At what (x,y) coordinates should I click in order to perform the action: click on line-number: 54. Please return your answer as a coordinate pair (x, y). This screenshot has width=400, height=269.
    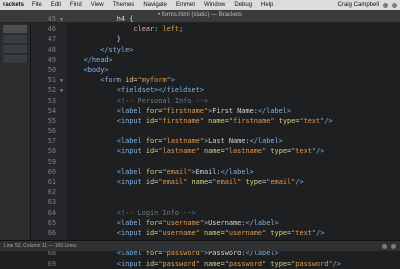
    Looking at the image, I should click on (51, 110).